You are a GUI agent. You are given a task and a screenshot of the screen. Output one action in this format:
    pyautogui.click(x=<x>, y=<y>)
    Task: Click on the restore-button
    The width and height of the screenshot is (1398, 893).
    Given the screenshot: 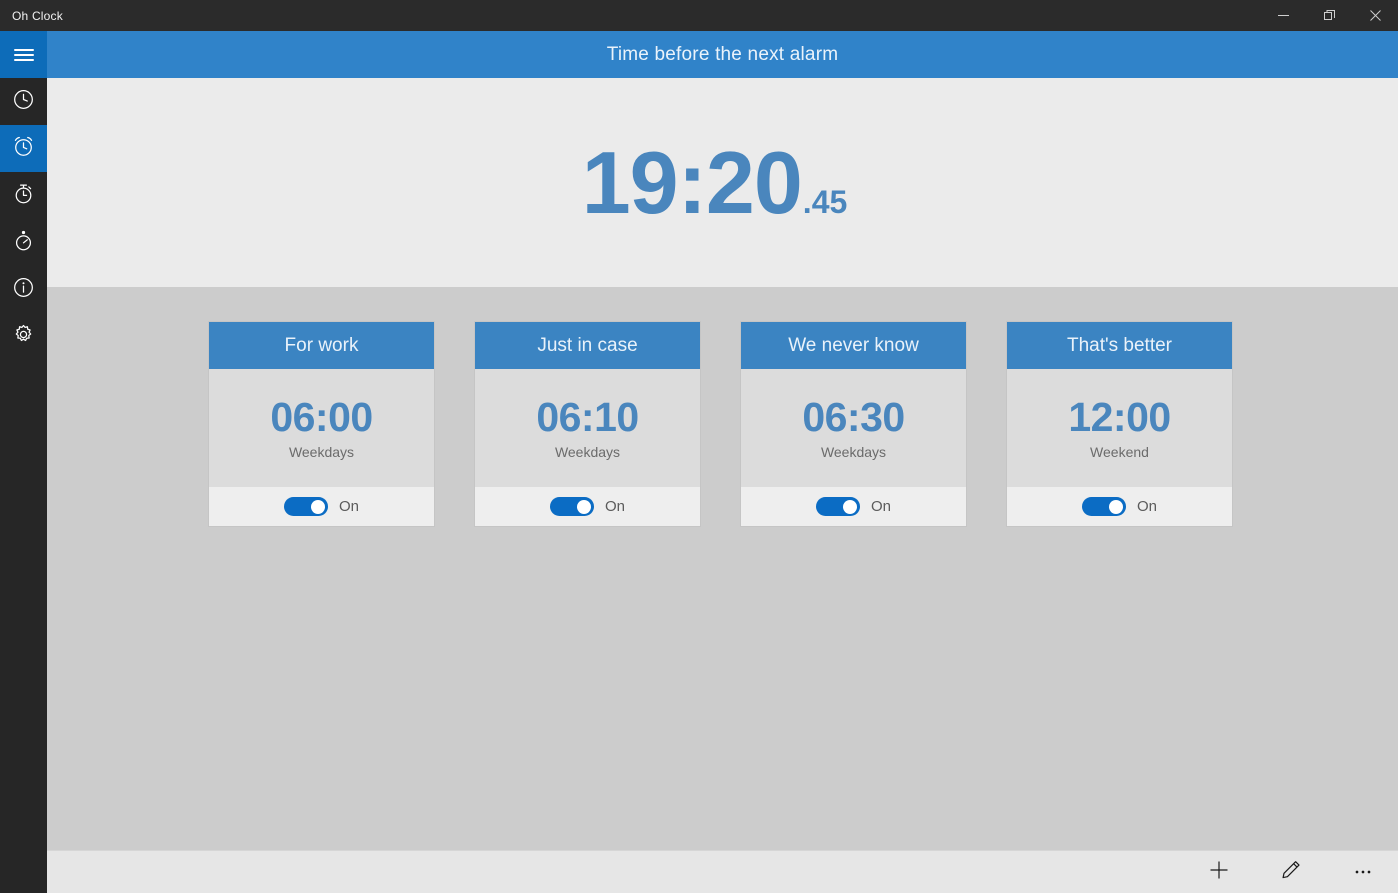 What is the action you would take?
    pyautogui.click(x=1329, y=15)
    